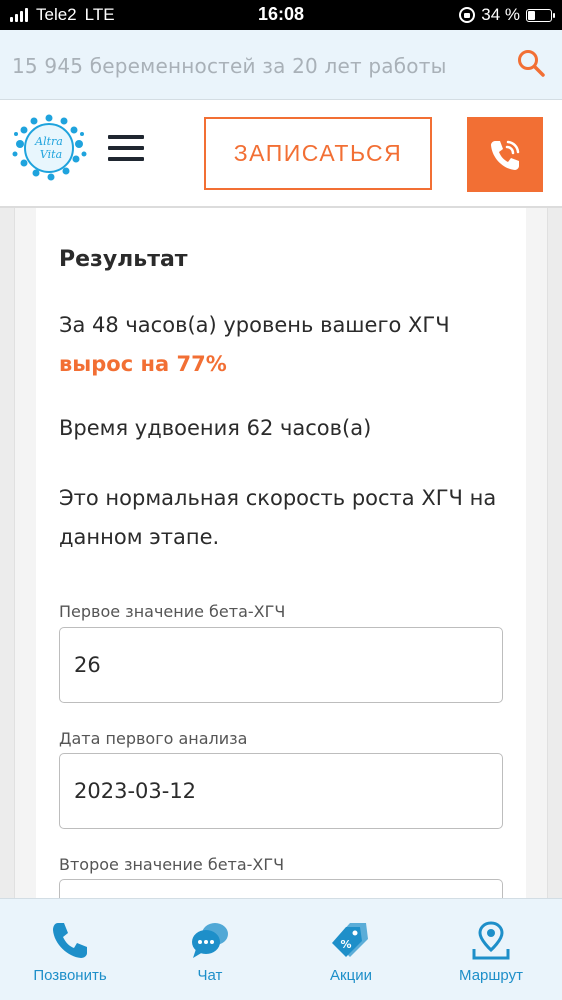  Describe the element at coordinates (143, 364) in the screenshot. I see `result-growth-value: вырос на 77%` at that location.